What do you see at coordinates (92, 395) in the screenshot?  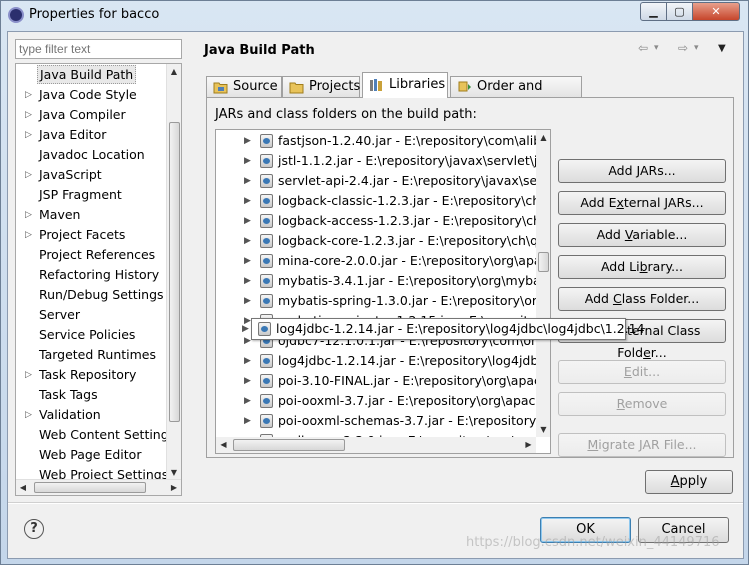 I see `tree-item: Task Tags` at bounding box center [92, 395].